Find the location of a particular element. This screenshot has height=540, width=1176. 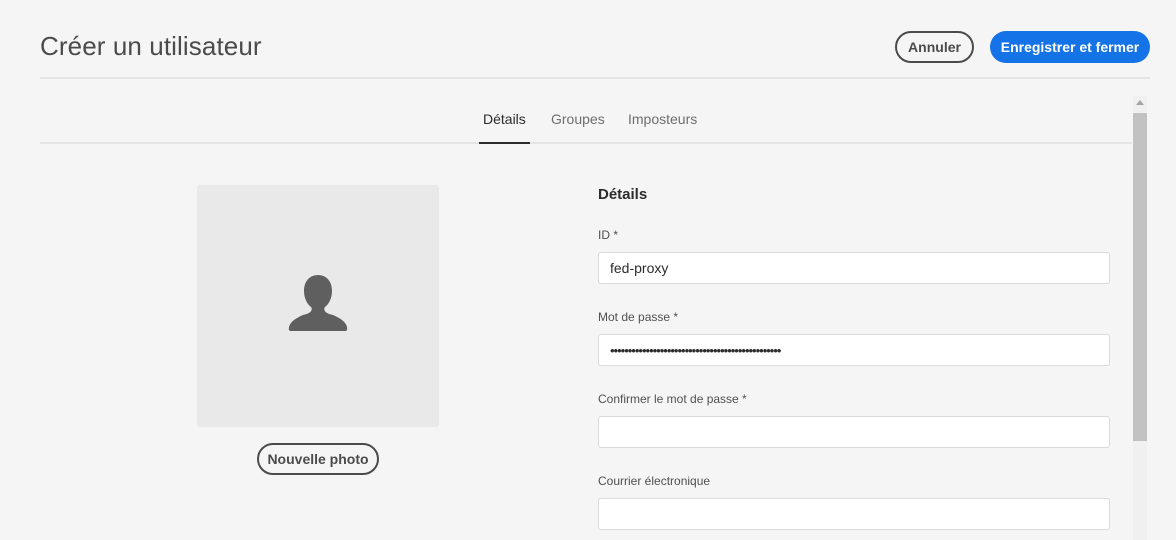

details-section-title: Détails is located at coordinates (623, 194).